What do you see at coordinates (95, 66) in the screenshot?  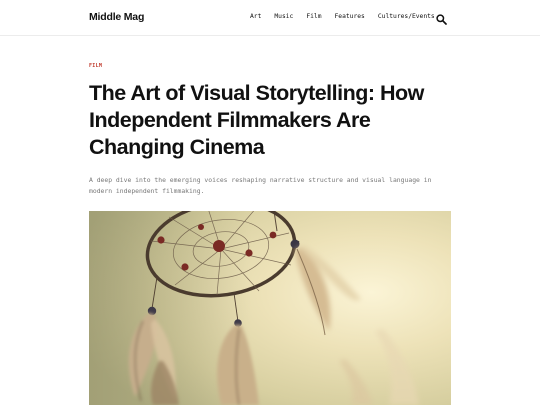 I see `article-category: FILM` at bounding box center [95, 66].